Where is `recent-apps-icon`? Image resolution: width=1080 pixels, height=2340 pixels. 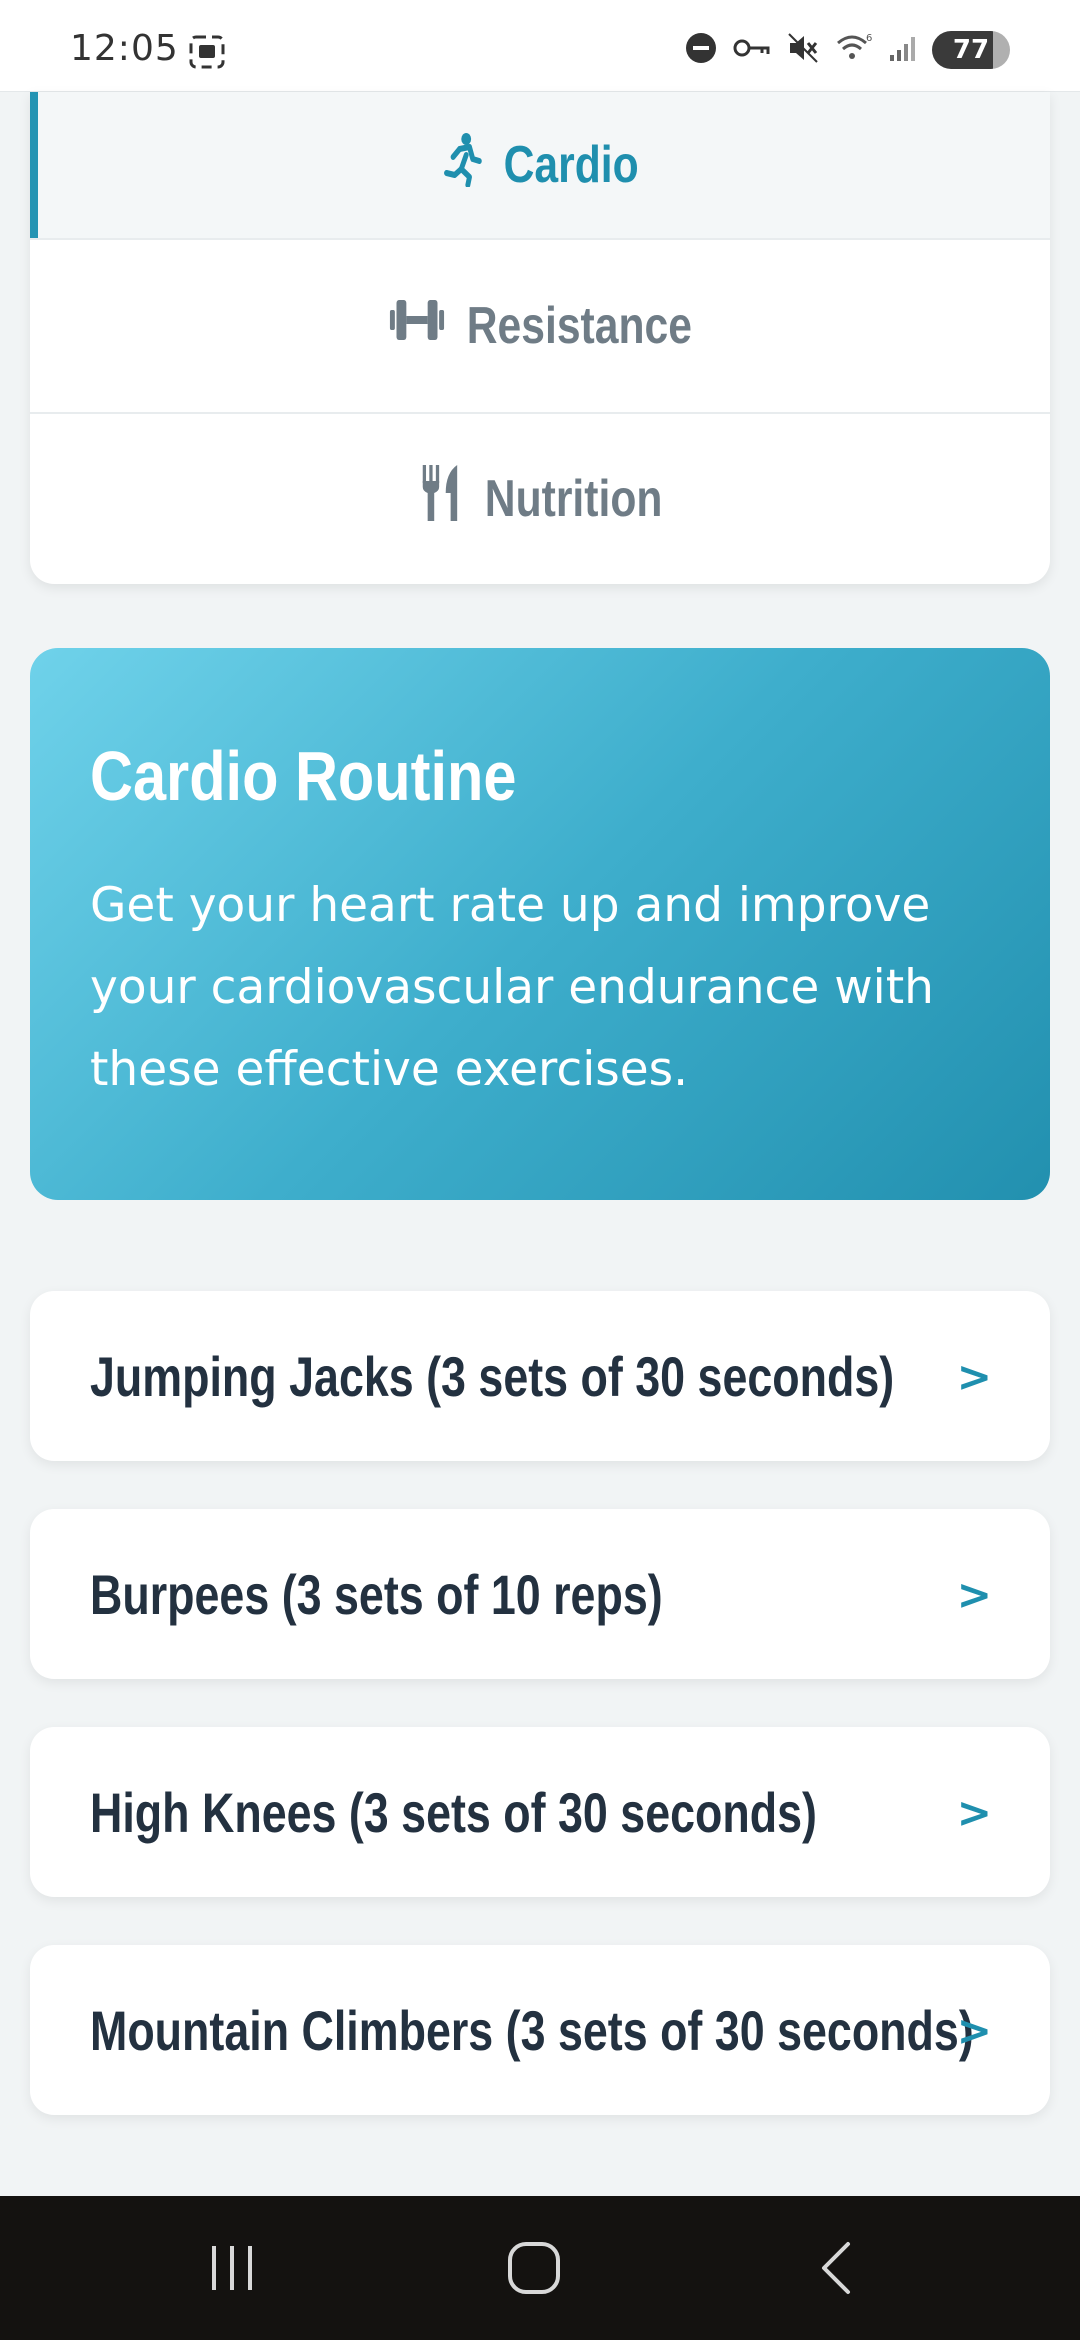
recent-apps-icon is located at coordinates (232, 2268).